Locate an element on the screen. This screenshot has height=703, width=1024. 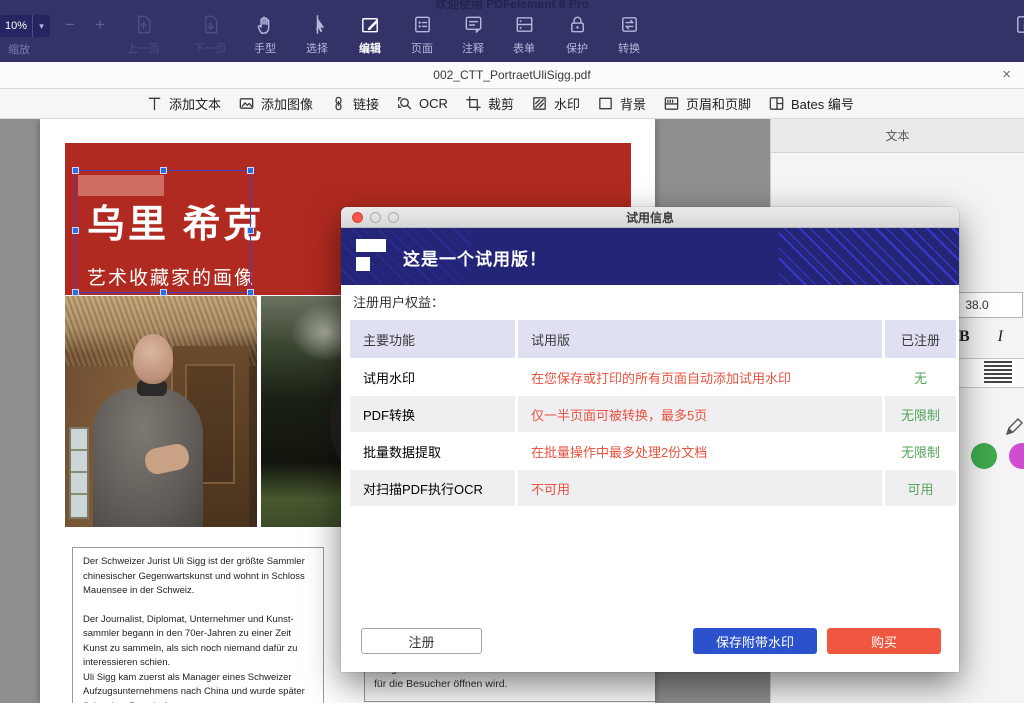
table-cell-feature: PDF转换 is located at coordinates (432, 414).